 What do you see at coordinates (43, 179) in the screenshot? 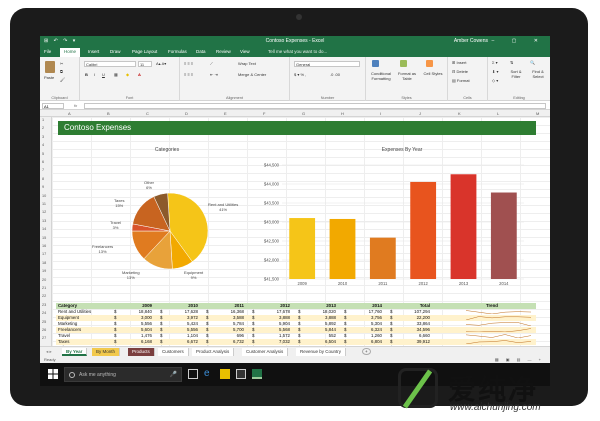
I see `row-header: 8` at bounding box center [43, 179].